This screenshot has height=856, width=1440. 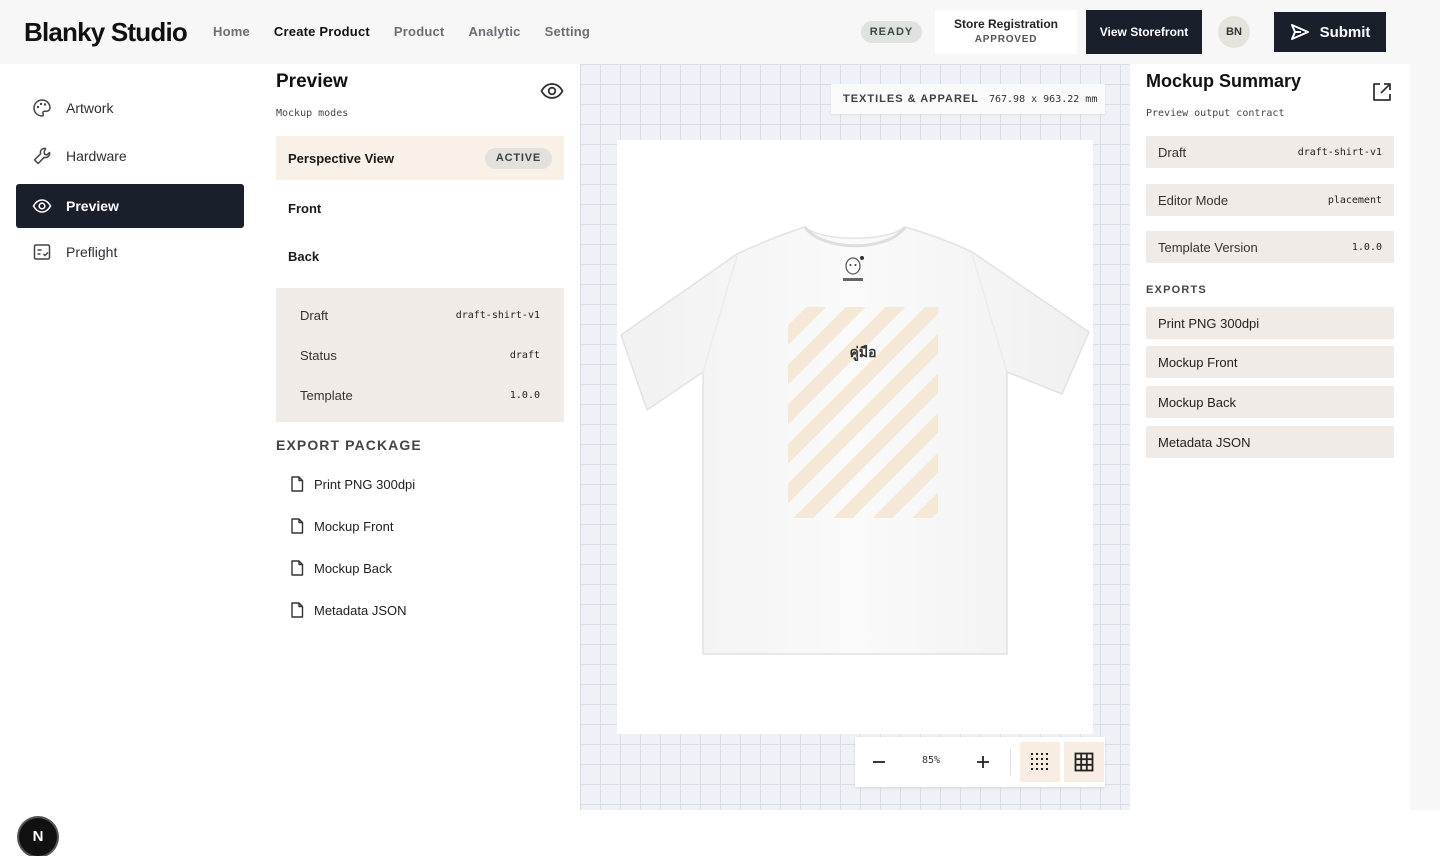 What do you see at coordinates (1299, 32) in the screenshot?
I see `send-icon` at bounding box center [1299, 32].